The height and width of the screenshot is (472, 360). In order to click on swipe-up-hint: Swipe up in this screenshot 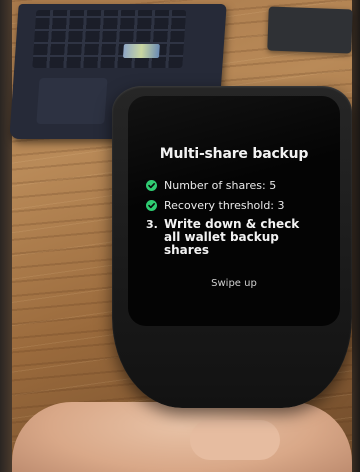, I will do `click(234, 283)`.